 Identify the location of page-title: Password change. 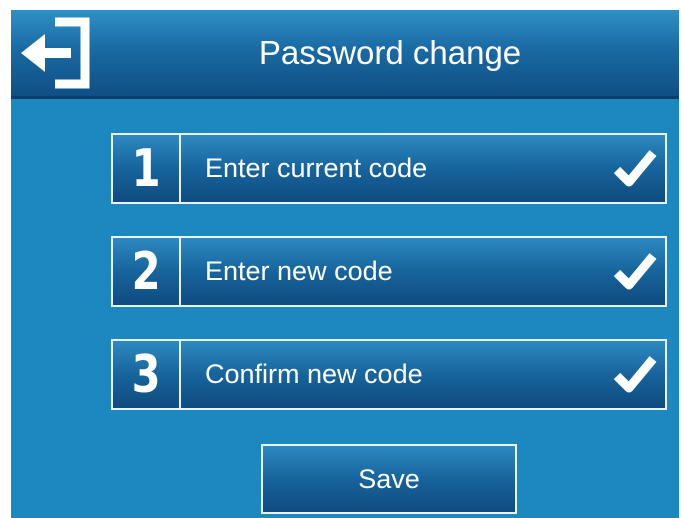
(390, 52).